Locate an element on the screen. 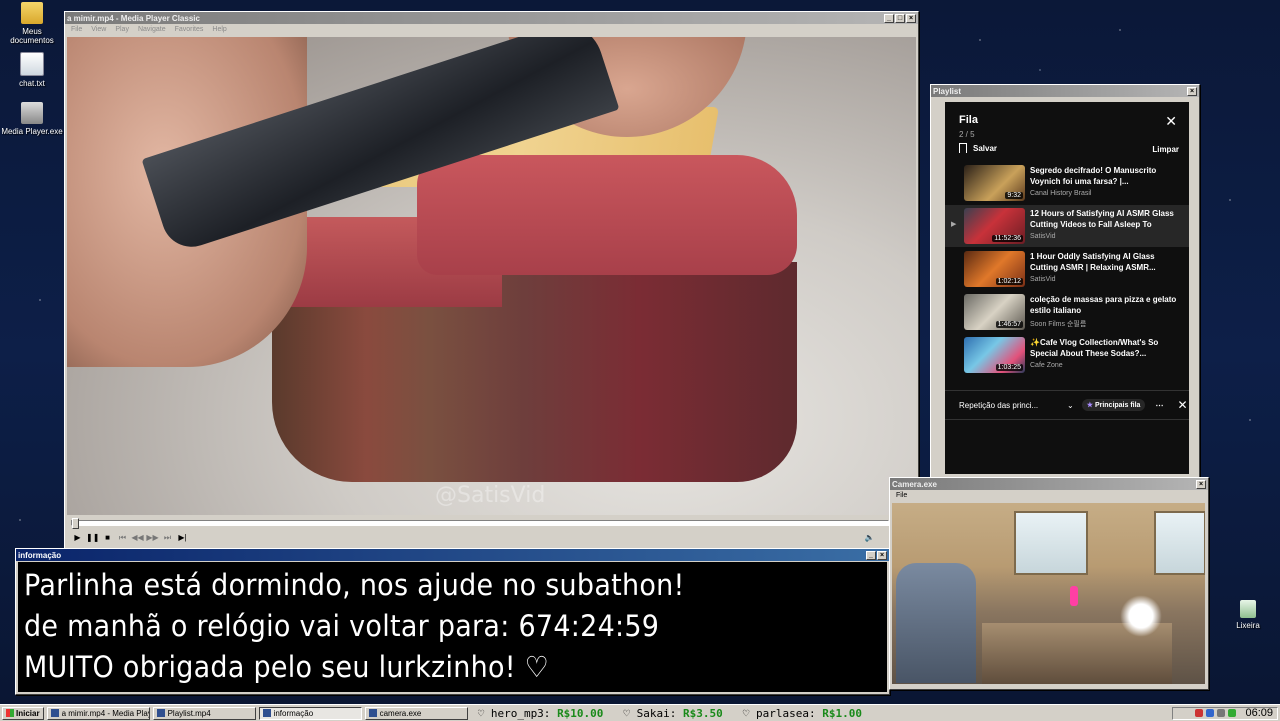 The width and height of the screenshot is (1280, 721). queue-item-channel: Canal History Brasil is located at coordinates (1061, 193).